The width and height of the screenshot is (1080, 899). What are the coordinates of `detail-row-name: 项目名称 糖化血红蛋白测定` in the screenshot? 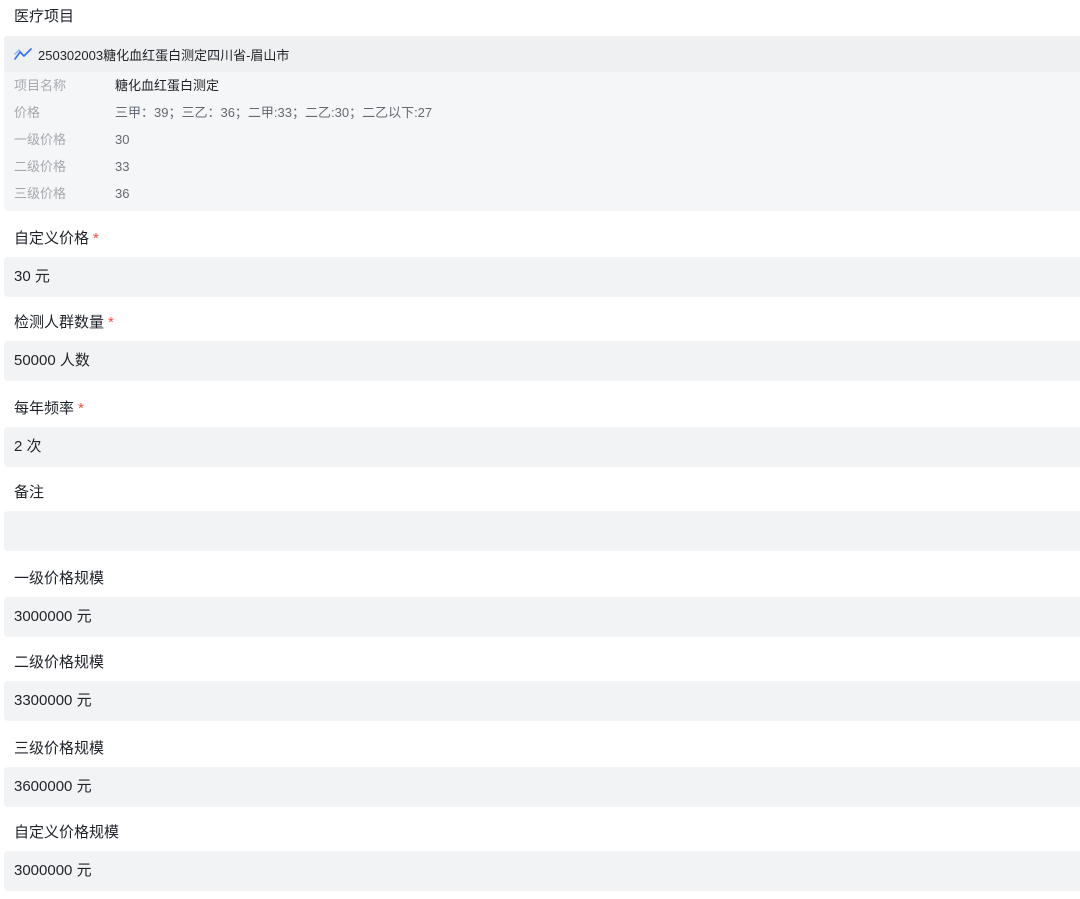 It's located at (542, 85).